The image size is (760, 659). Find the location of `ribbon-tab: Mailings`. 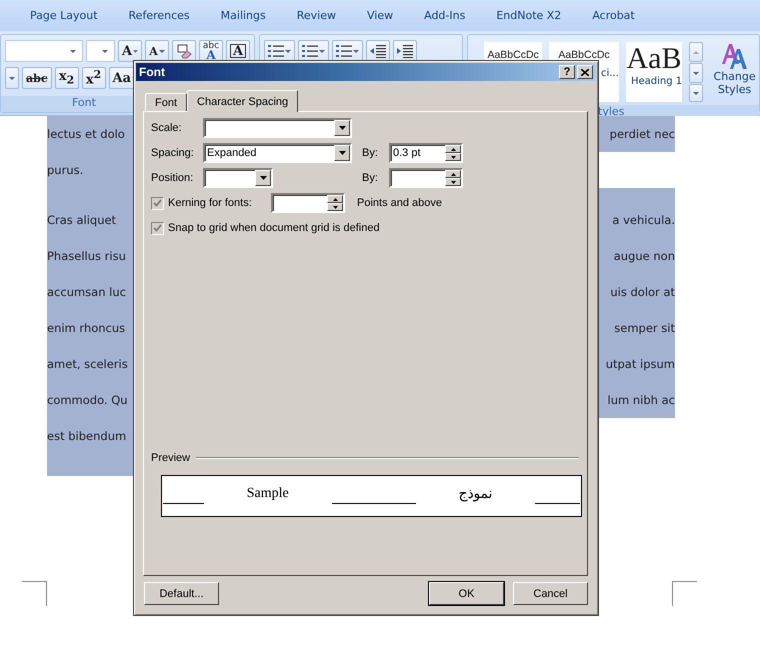

ribbon-tab: Mailings is located at coordinates (250, 15).